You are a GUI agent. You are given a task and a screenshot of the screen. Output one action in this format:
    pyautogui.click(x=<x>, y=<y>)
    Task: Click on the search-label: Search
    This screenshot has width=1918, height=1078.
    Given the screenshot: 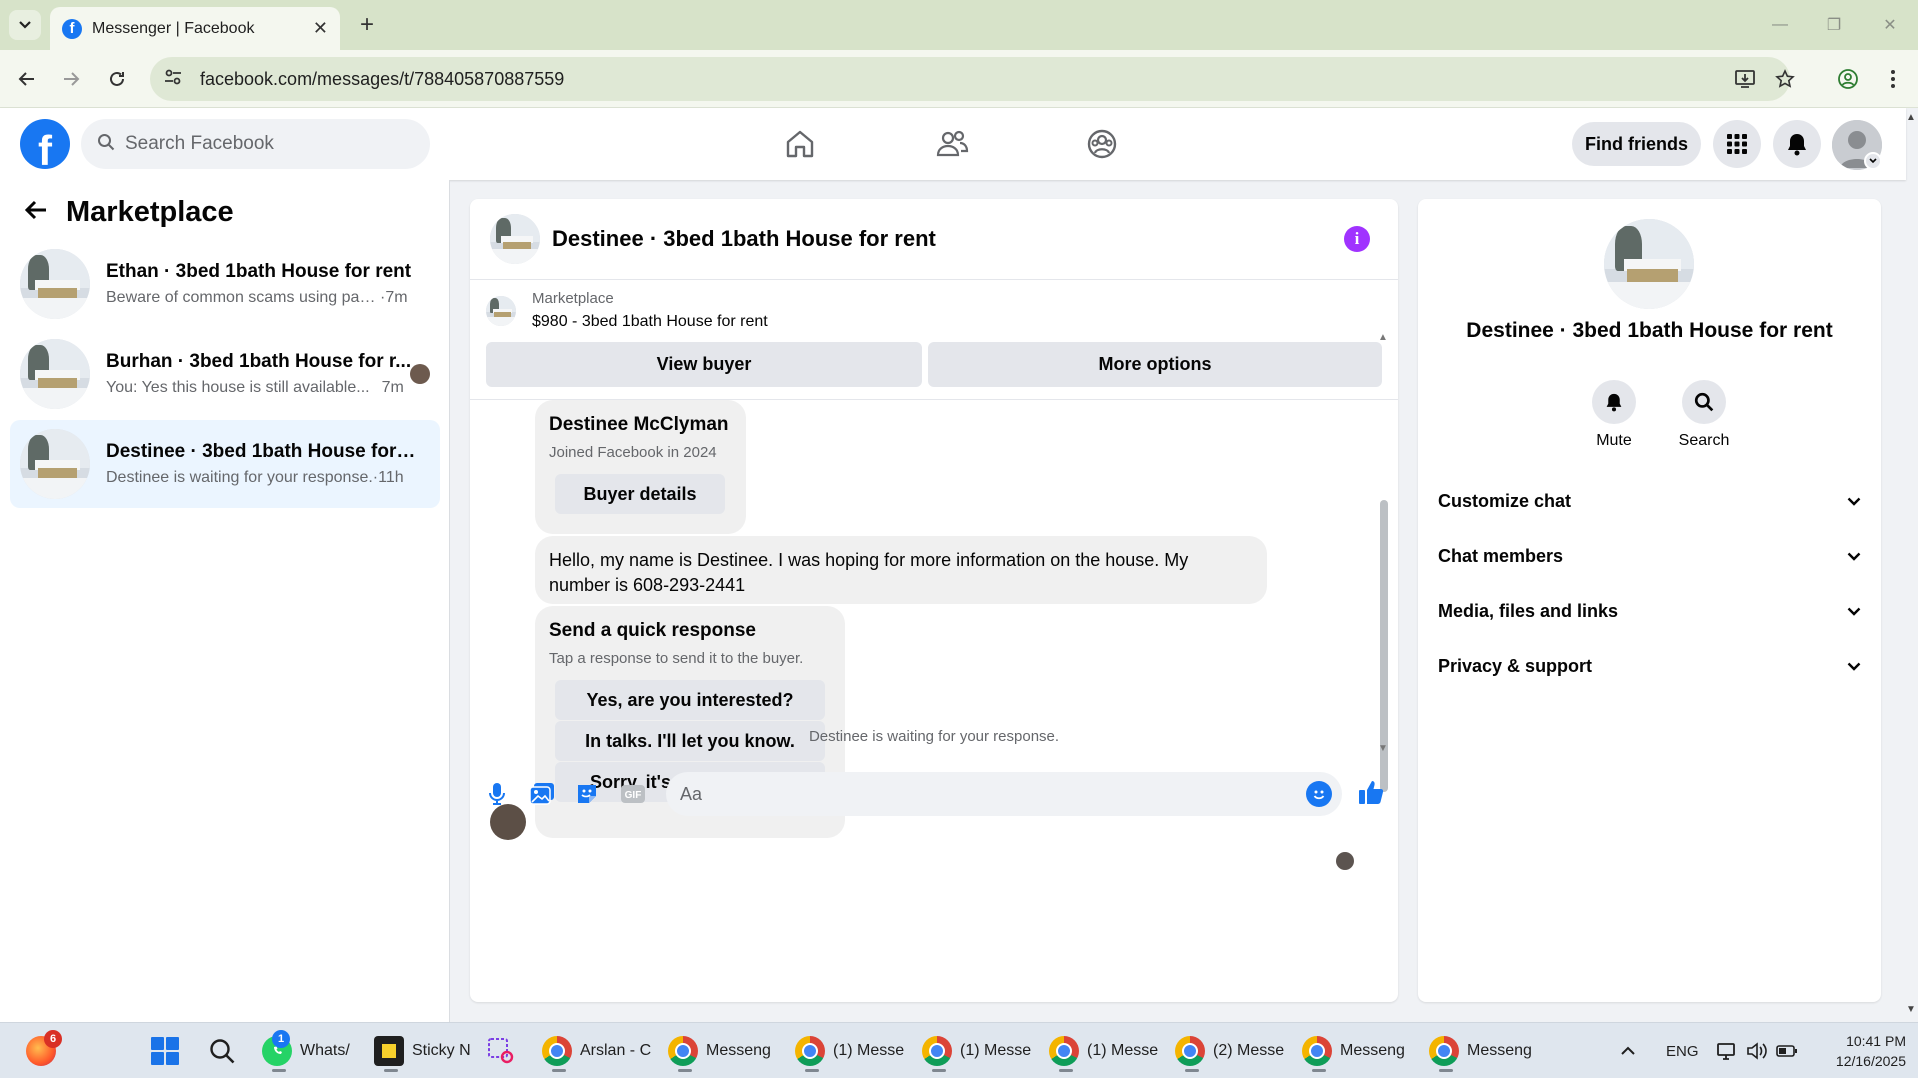 What is the action you would take?
    pyautogui.click(x=1704, y=440)
    